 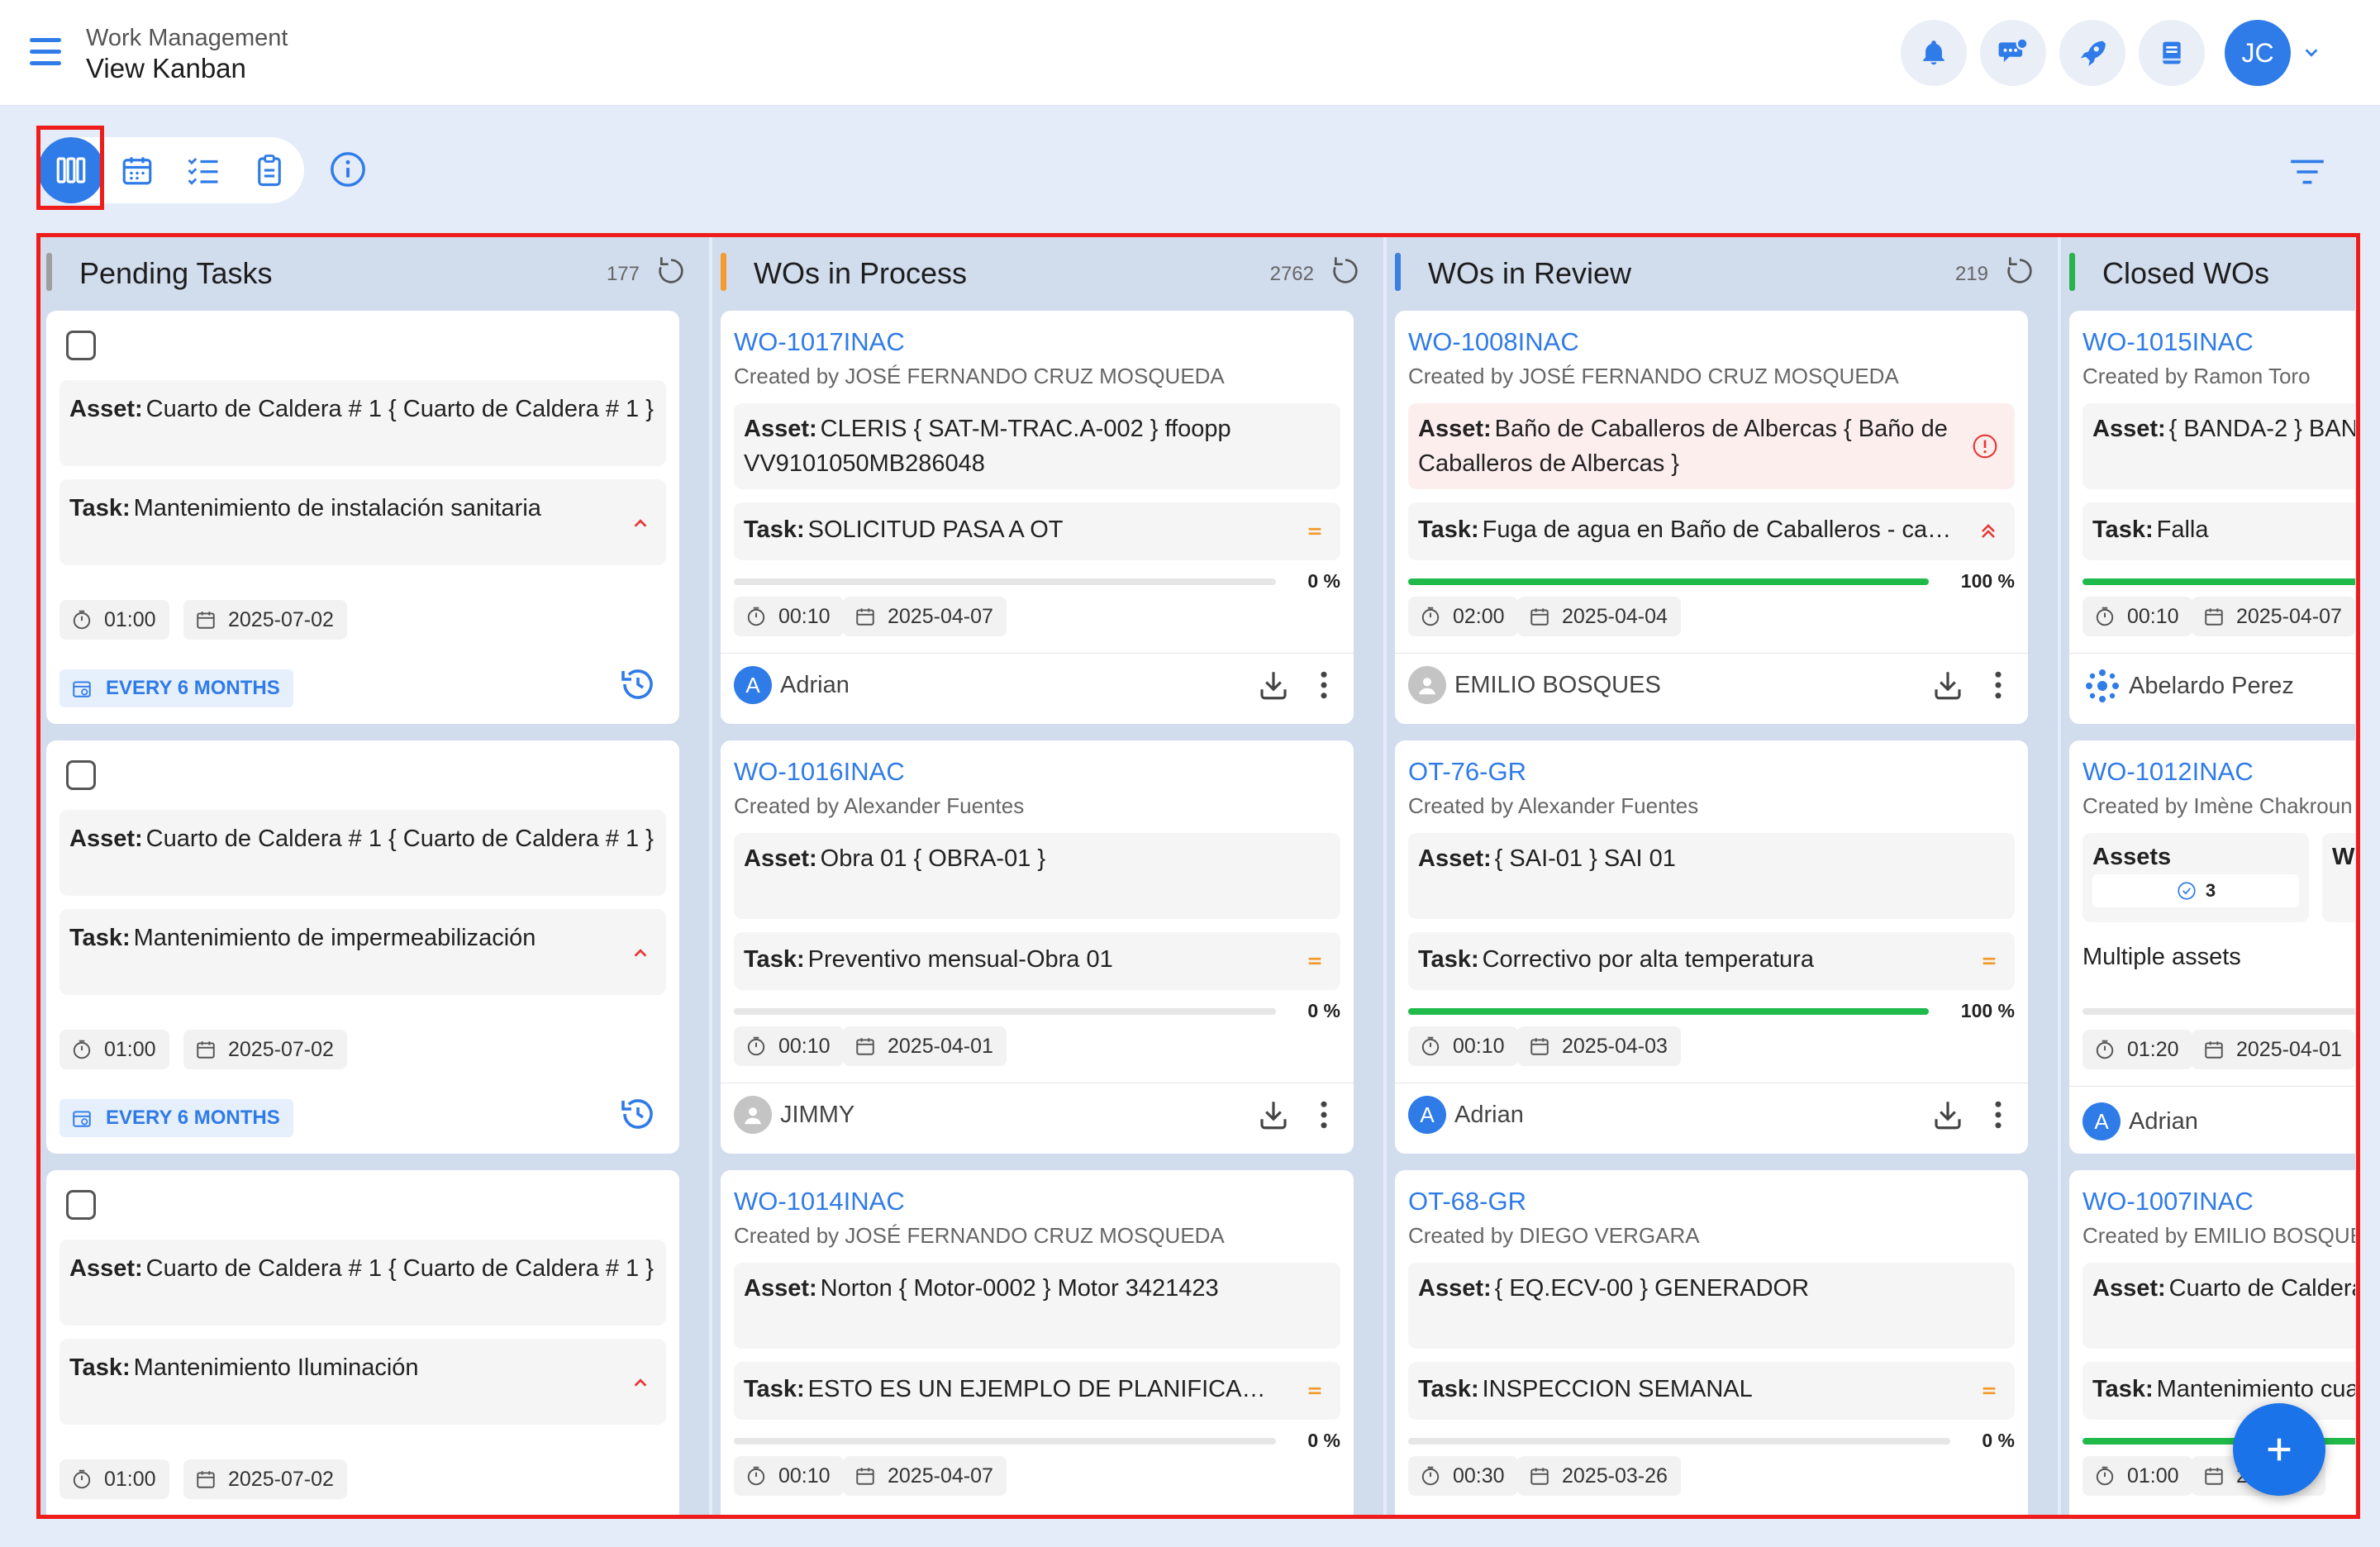 What do you see at coordinates (1934, 53) in the screenshot?
I see `bell-icon` at bounding box center [1934, 53].